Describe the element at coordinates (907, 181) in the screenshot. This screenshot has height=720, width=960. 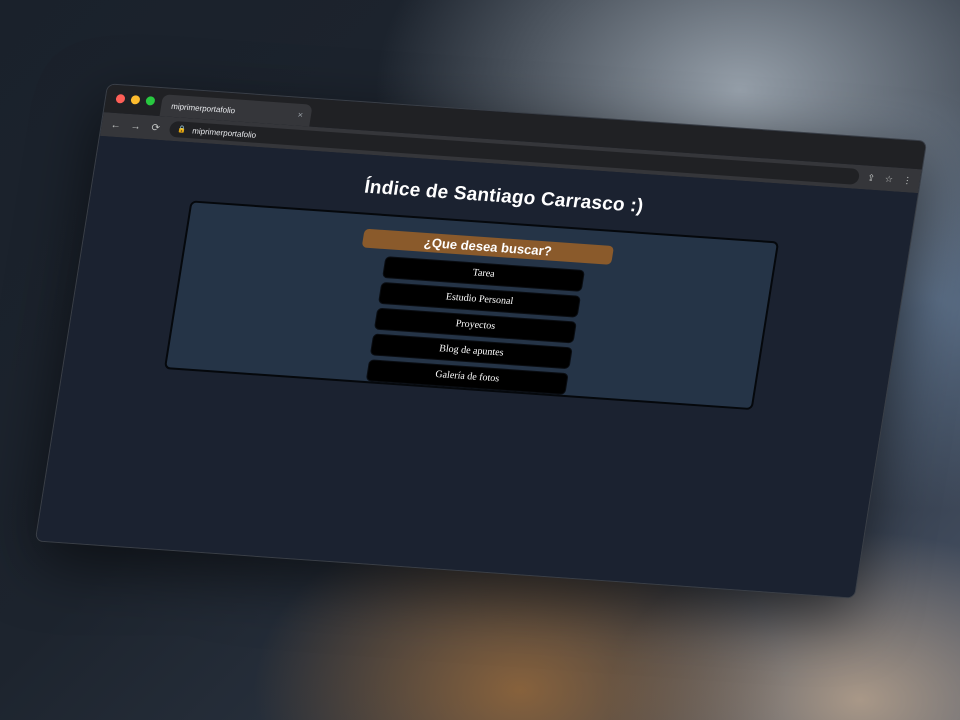
I see `menu-icon: ⋮` at that location.